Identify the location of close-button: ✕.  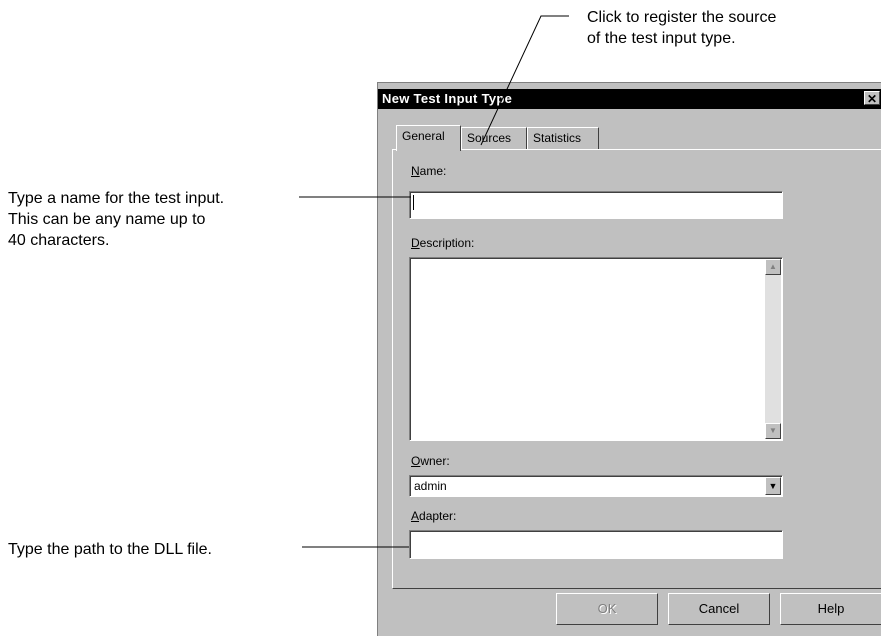
(872, 98).